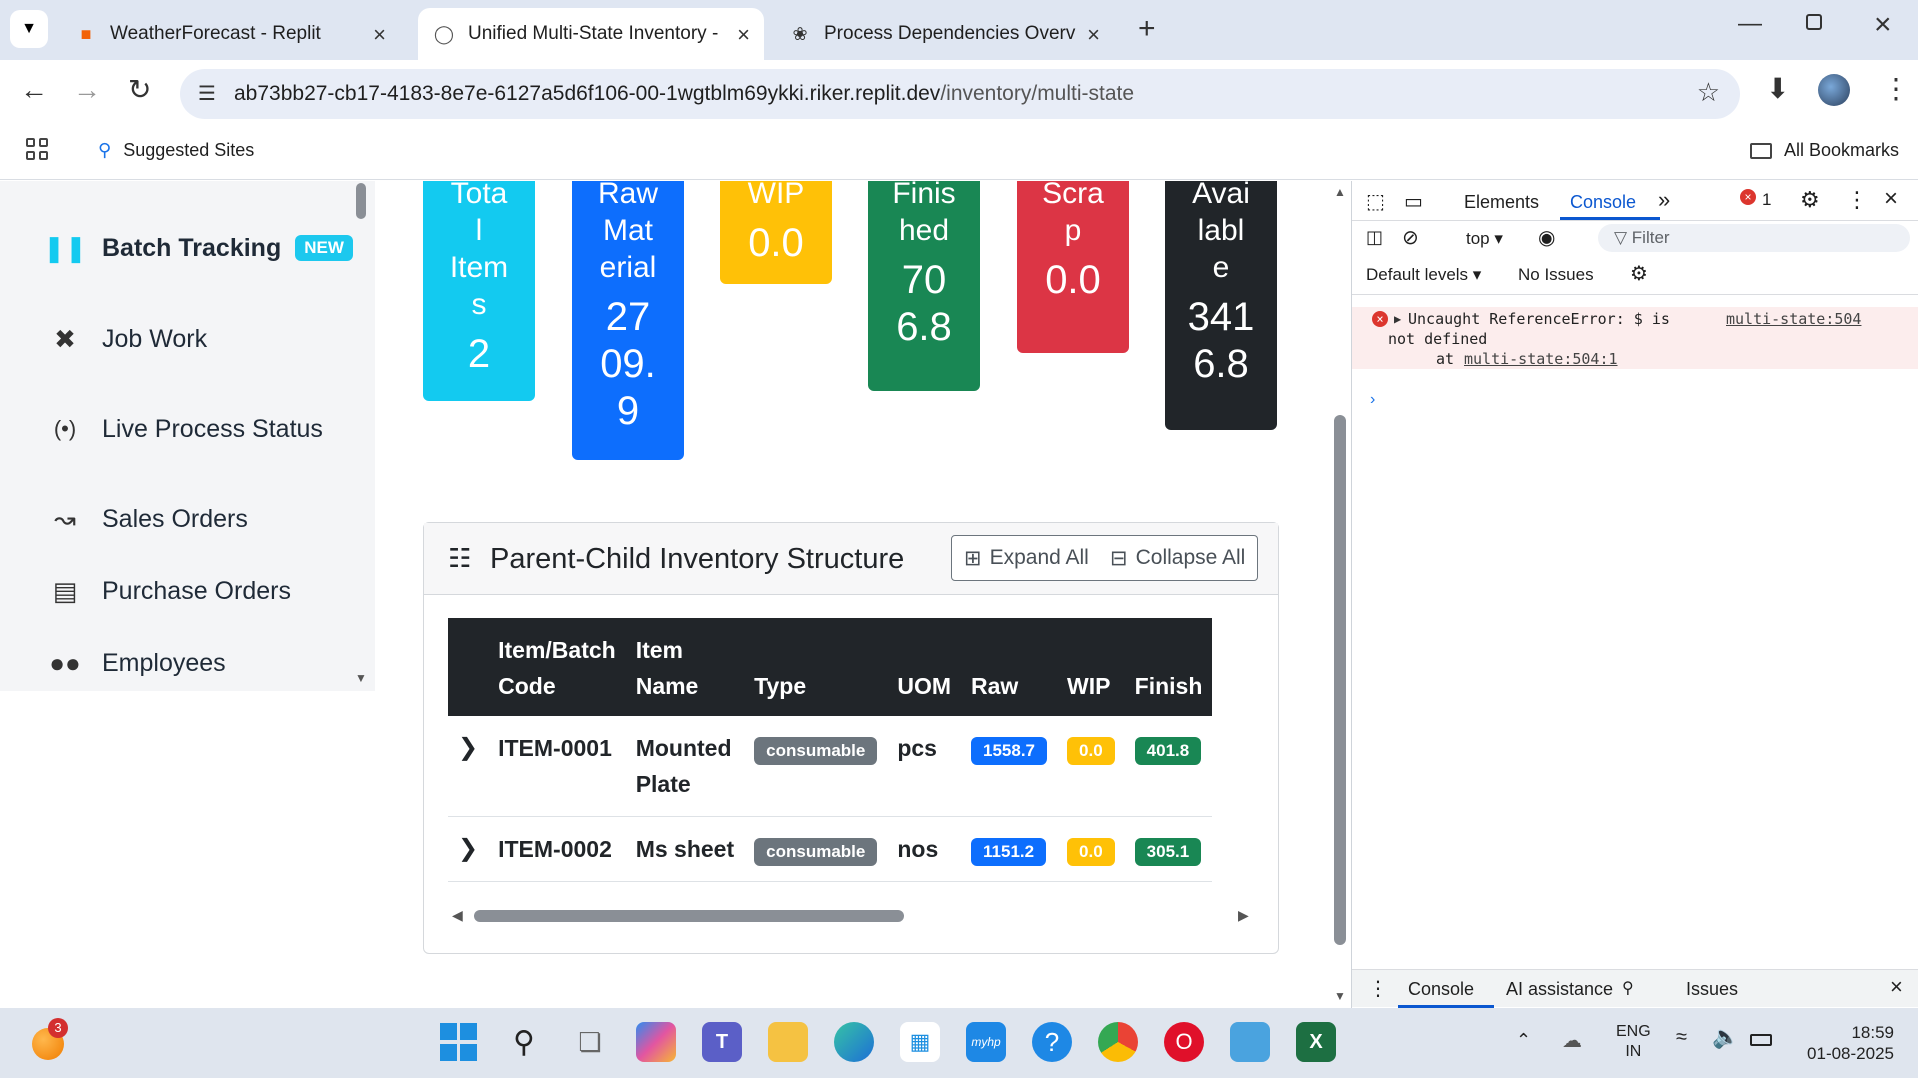  Describe the element at coordinates (1410, 237) in the screenshot. I see `clear-console-icon: ⊘` at that location.